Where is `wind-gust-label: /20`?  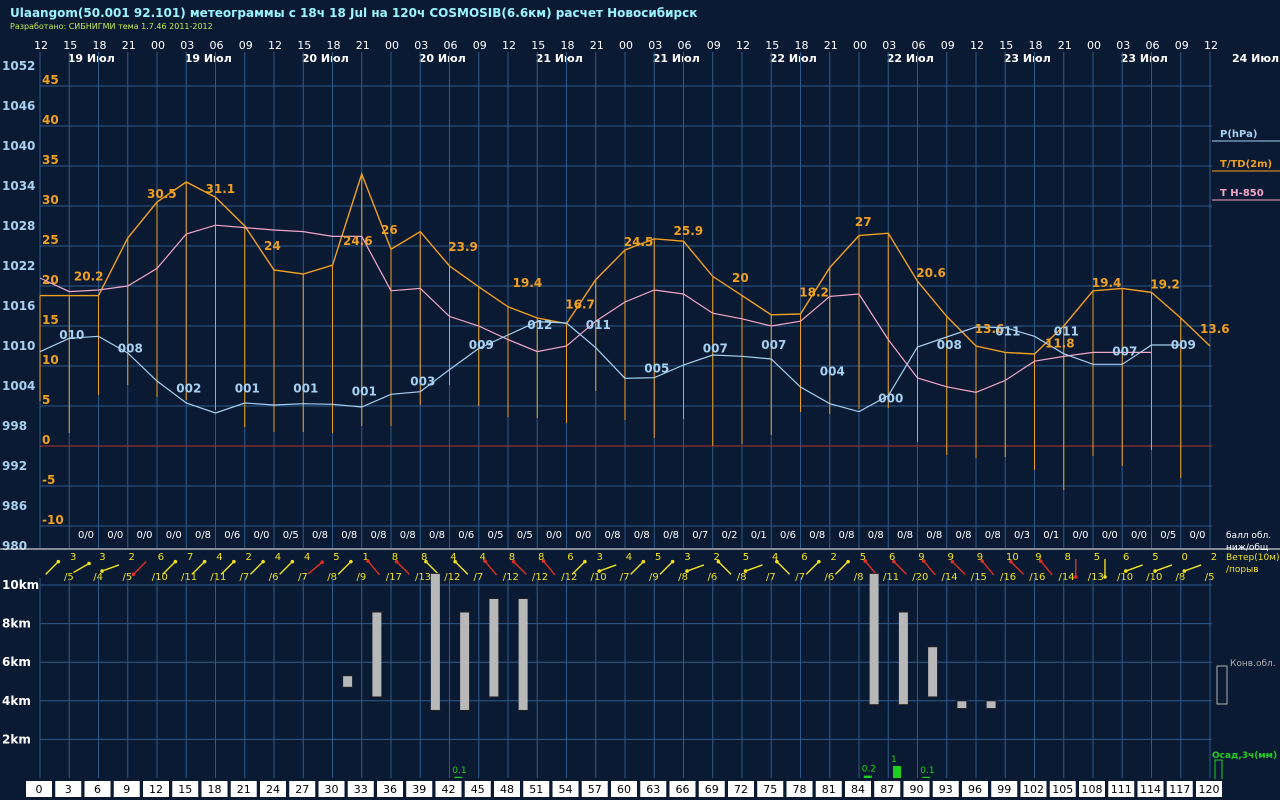 wind-gust-label: /20 is located at coordinates (920, 577).